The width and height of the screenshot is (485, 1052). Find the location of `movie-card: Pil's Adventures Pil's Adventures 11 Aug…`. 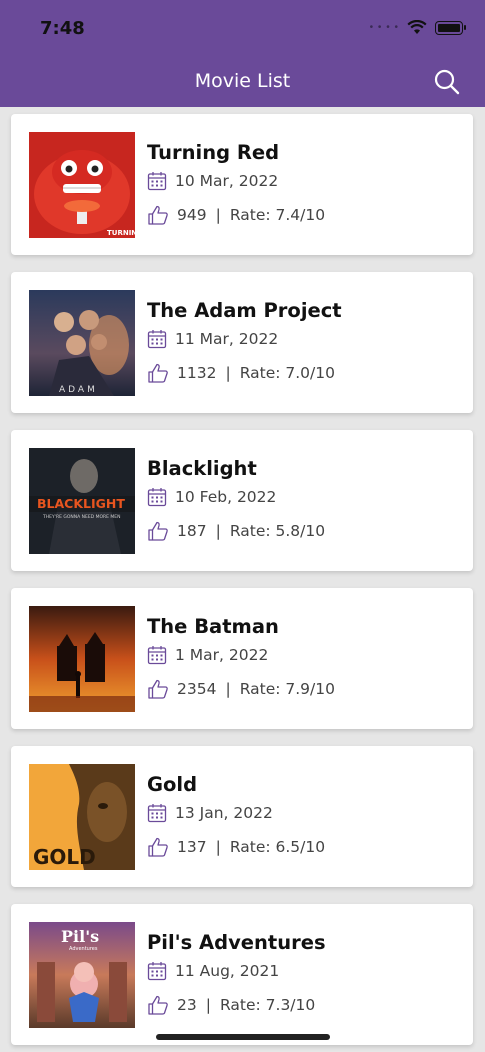

movie-card: Pil's Adventures Pil's Adventures 11 Aug… is located at coordinates (242, 974).